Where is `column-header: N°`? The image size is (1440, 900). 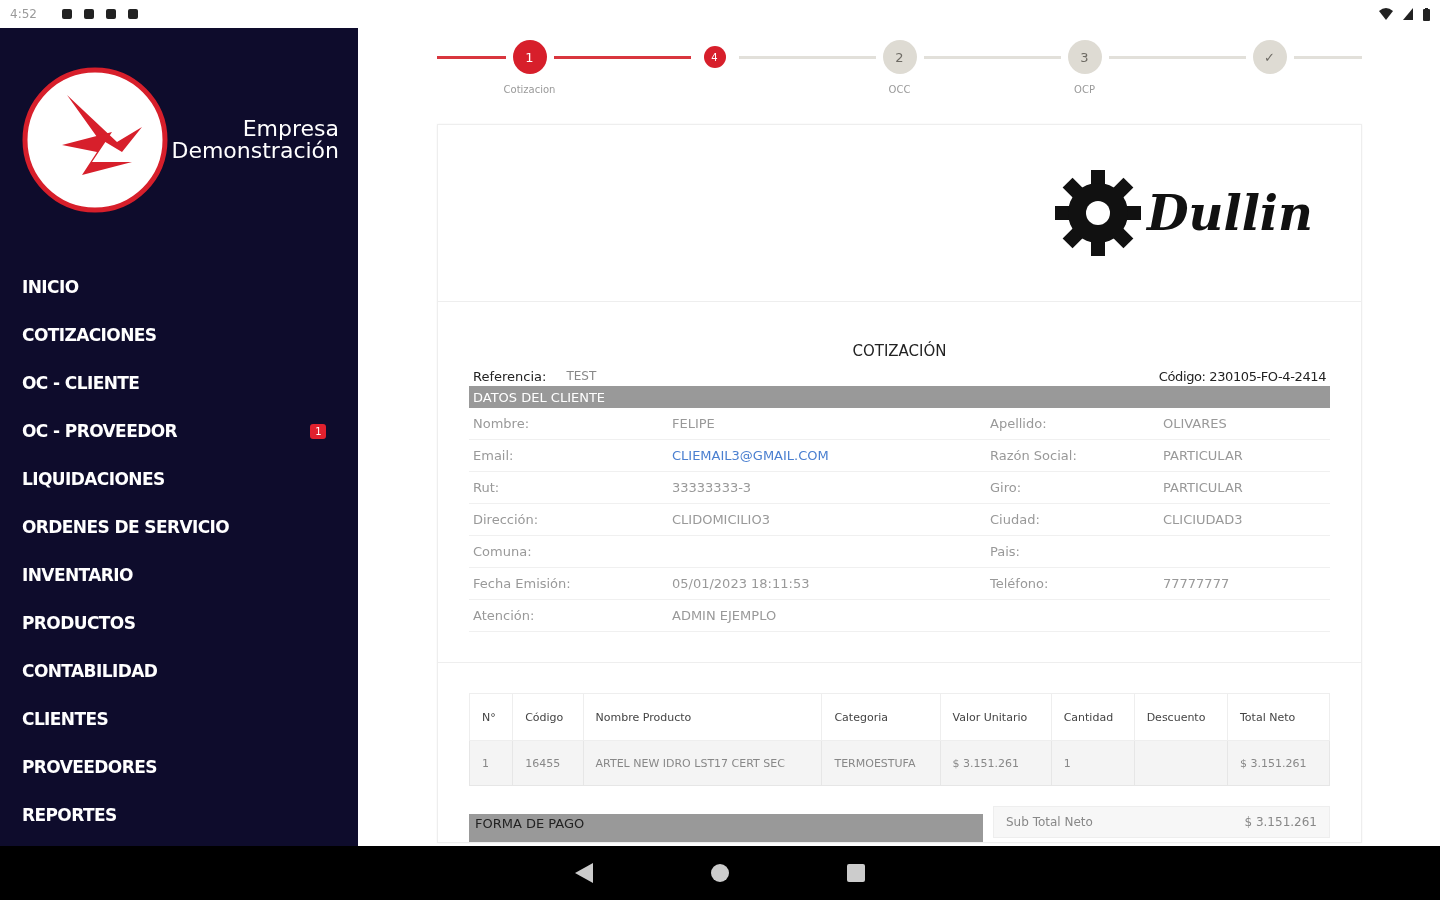 column-header: N° is located at coordinates (491, 717).